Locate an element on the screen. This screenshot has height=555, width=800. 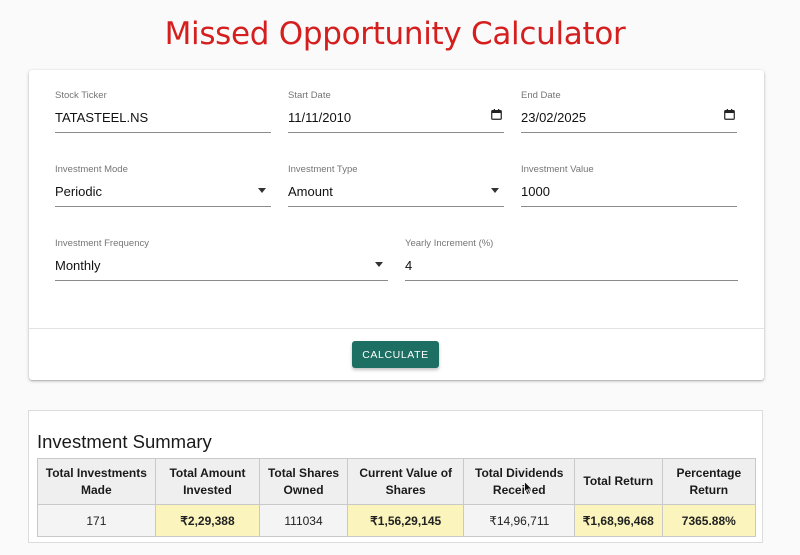
investment-value-label: Investment Value is located at coordinates (557, 169).